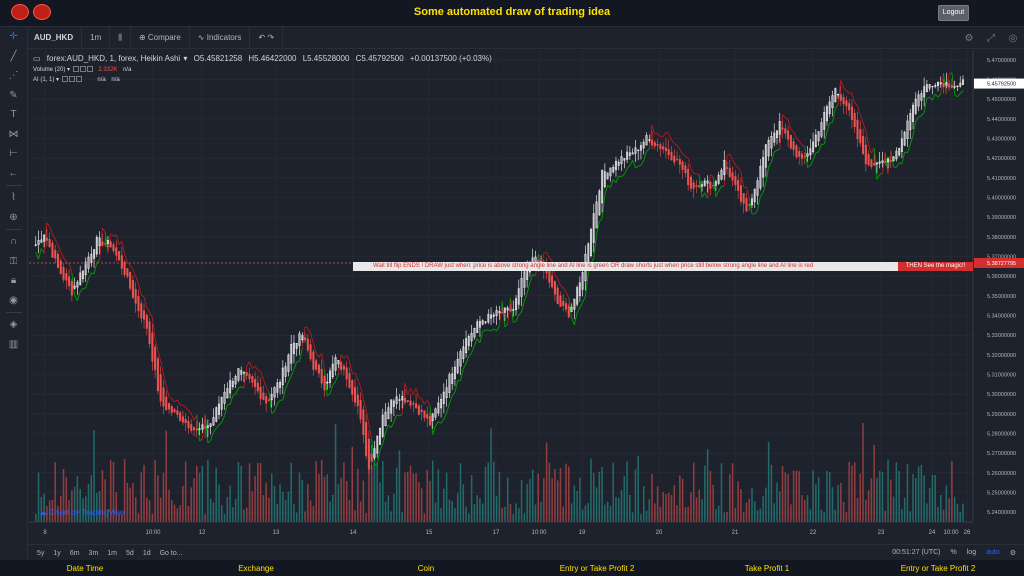 Image resolution: width=1024 pixels, height=576 pixels. I want to click on ai-legend: AI (1, 1) ▾ n/a n/a, so click(262, 79).